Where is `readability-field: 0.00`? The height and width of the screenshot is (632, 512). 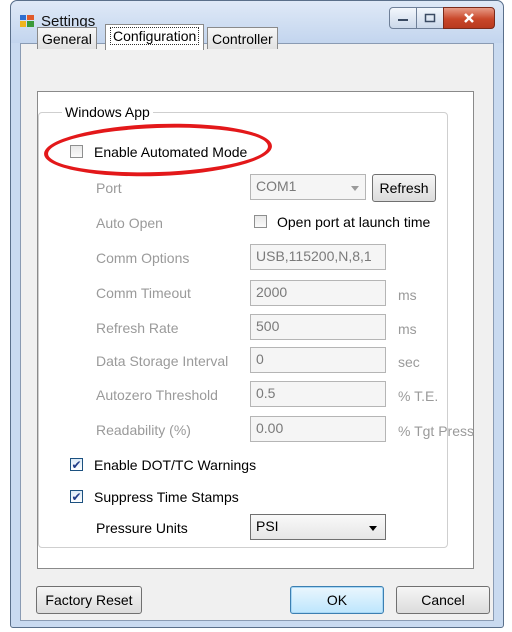
readability-field: 0.00 is located at coordinates (318, 429).